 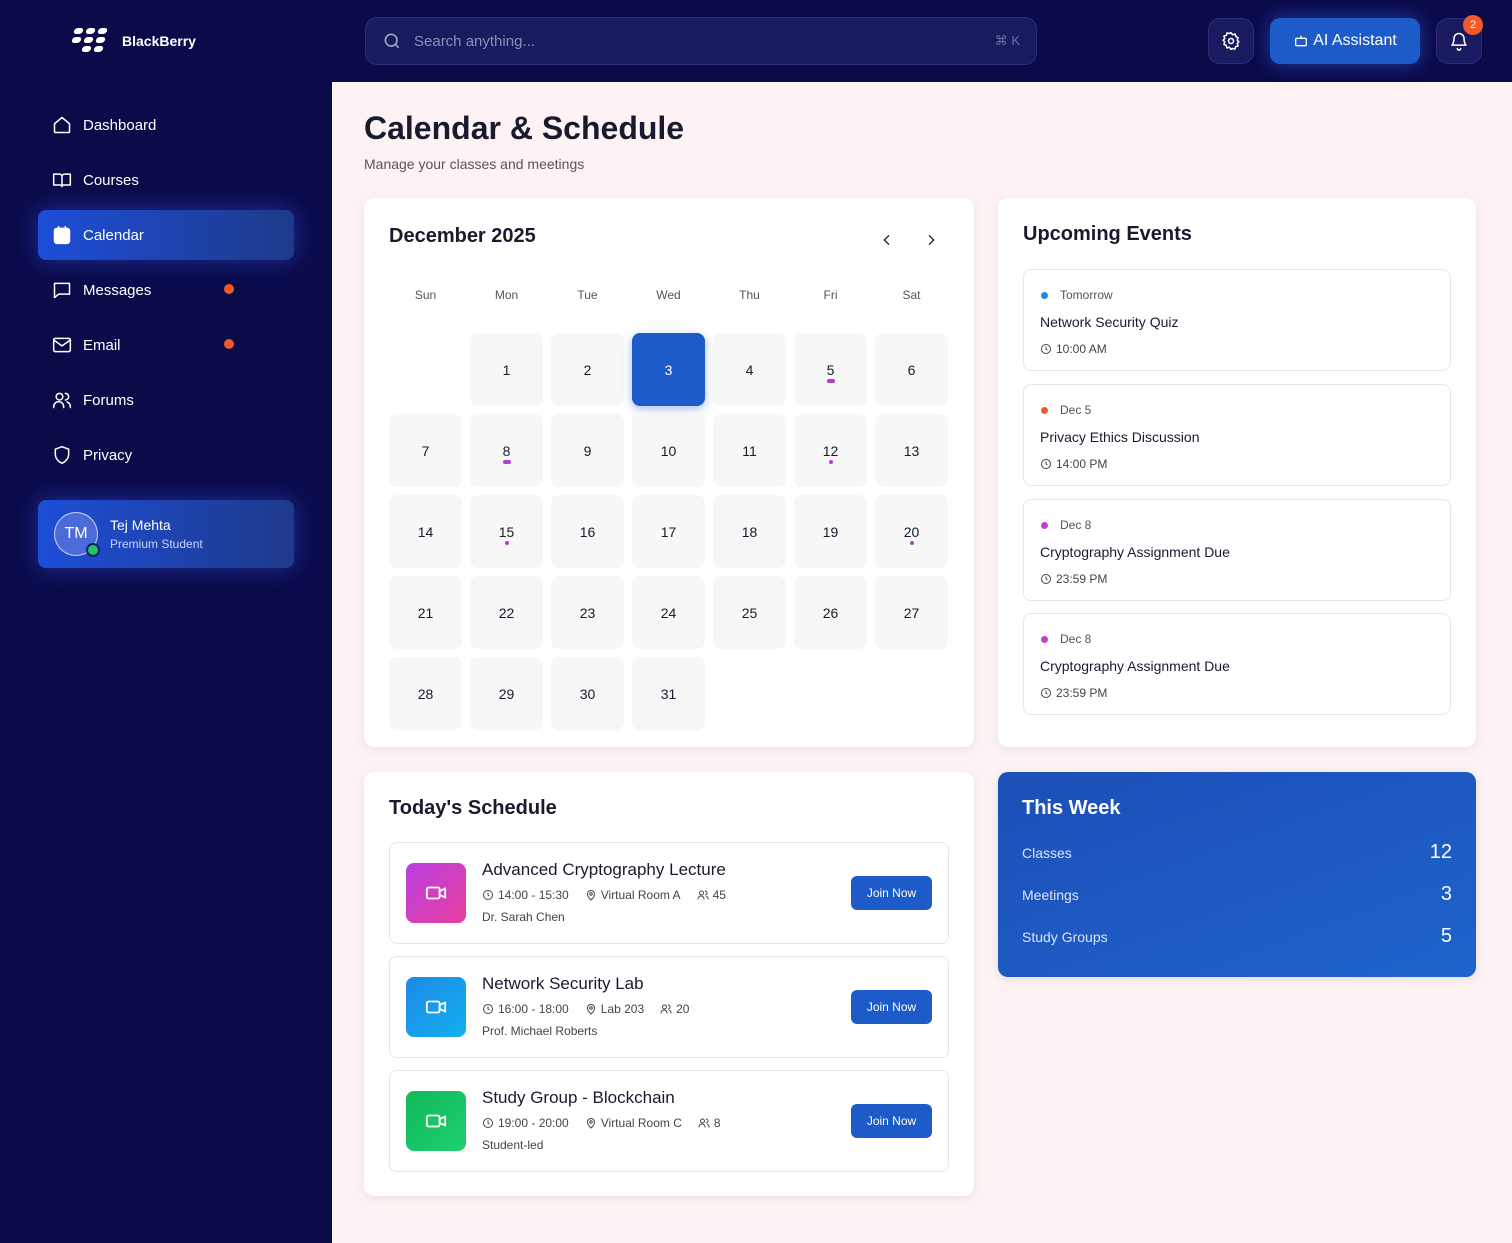 What do you see at coordinates (506, 612) in the screenshot?
I see `calendar-day: 22` at bounding box center [506, 612].